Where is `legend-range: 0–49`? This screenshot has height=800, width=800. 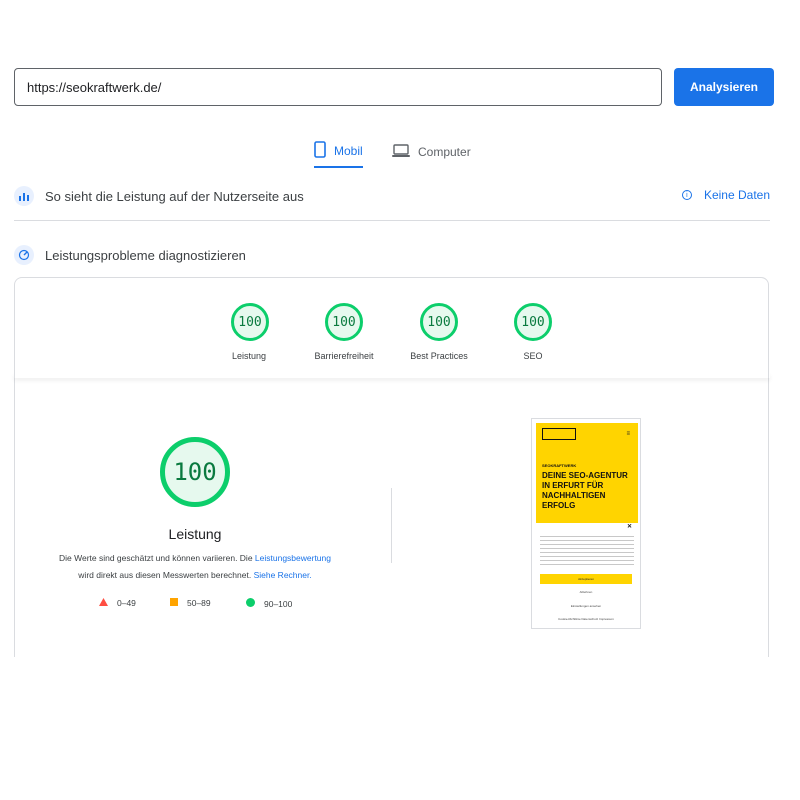
legend-range: 0–49 is located at coordinates (126, 603).